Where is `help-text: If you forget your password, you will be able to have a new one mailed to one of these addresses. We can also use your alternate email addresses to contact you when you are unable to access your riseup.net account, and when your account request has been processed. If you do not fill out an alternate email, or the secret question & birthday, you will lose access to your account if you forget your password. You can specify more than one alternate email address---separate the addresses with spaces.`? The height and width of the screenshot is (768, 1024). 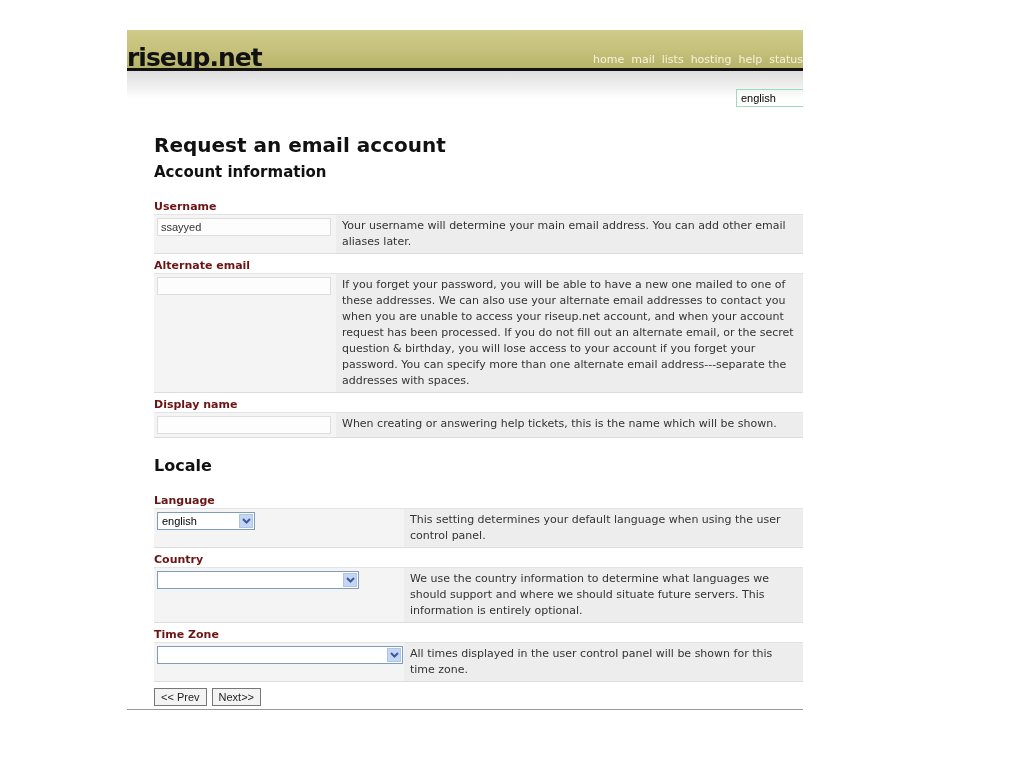
help-text: If you forget your password, you will be able to have a new one mailed to one of these addresses. We can also use your alternate email addresses to contact you when you are unable to access your riseup.net account, and when your account request has been processed. If you do not fill out an alternate email, or the secret question & birthday, you will lose access to your account if you forget your password. You can specify more than one alternate email address---separate the addresses with spaces. is located at coordinates (569, 333).